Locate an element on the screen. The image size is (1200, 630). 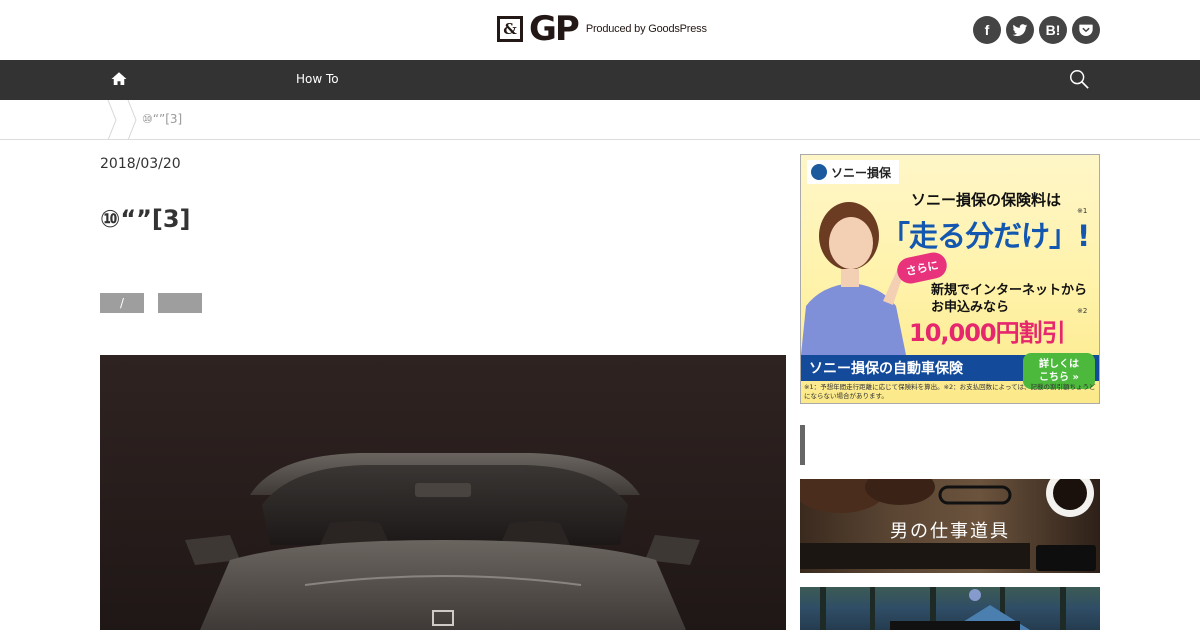
logo-amp-mark: & is located at coordinates (510, 29).